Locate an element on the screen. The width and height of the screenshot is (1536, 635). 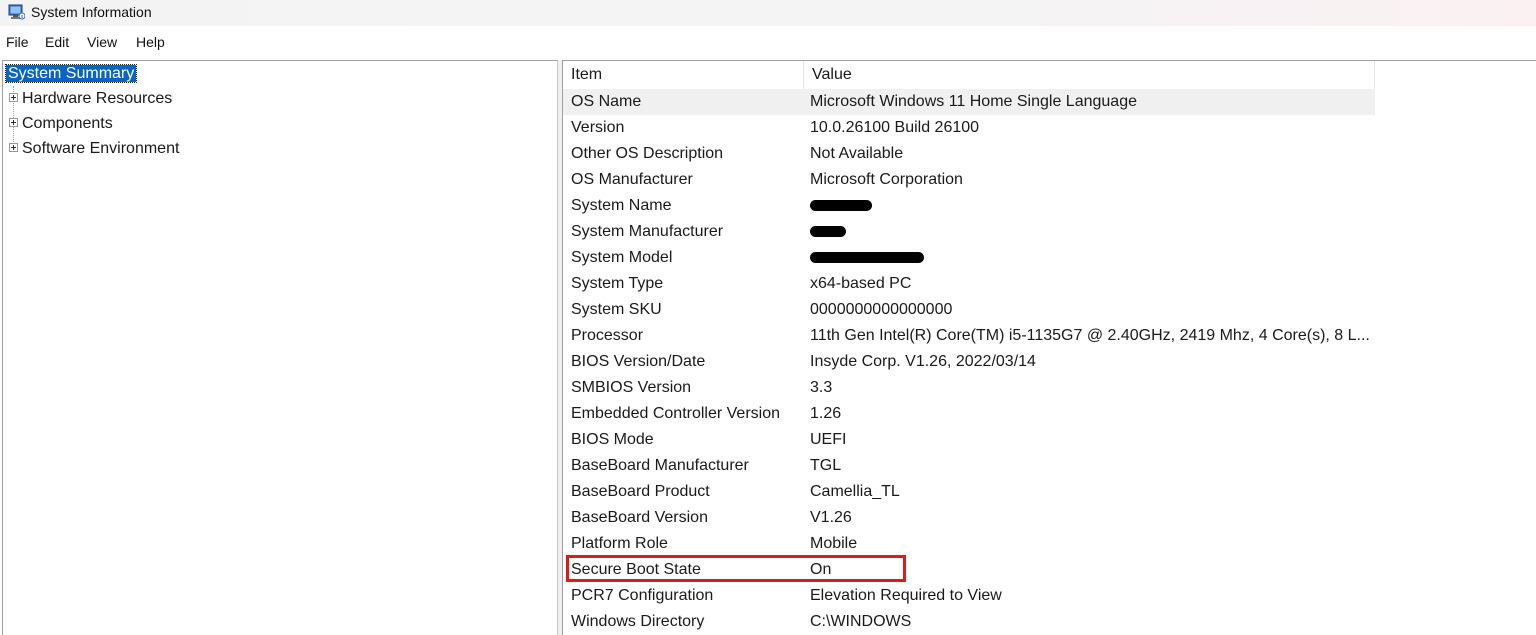
table-row: Platform Role Mobile is located at coordinates (969, 544).